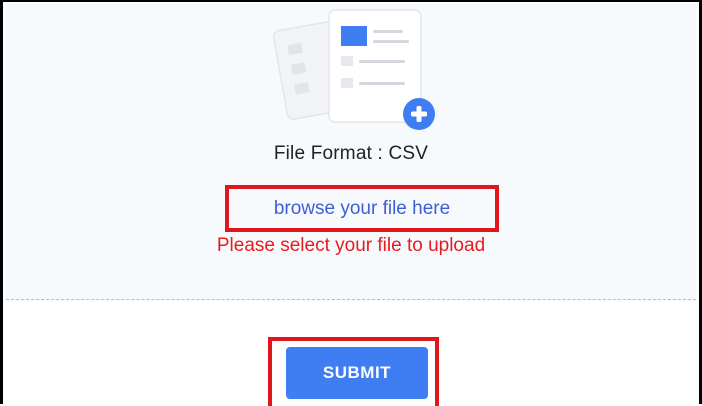 Image resolution: width=702 pixels, height=406 pixels. What do you see at coordinates (357, 373) in the screenshot?
I see `submit-button: SUBMIT` at bounding box center [357, 373].